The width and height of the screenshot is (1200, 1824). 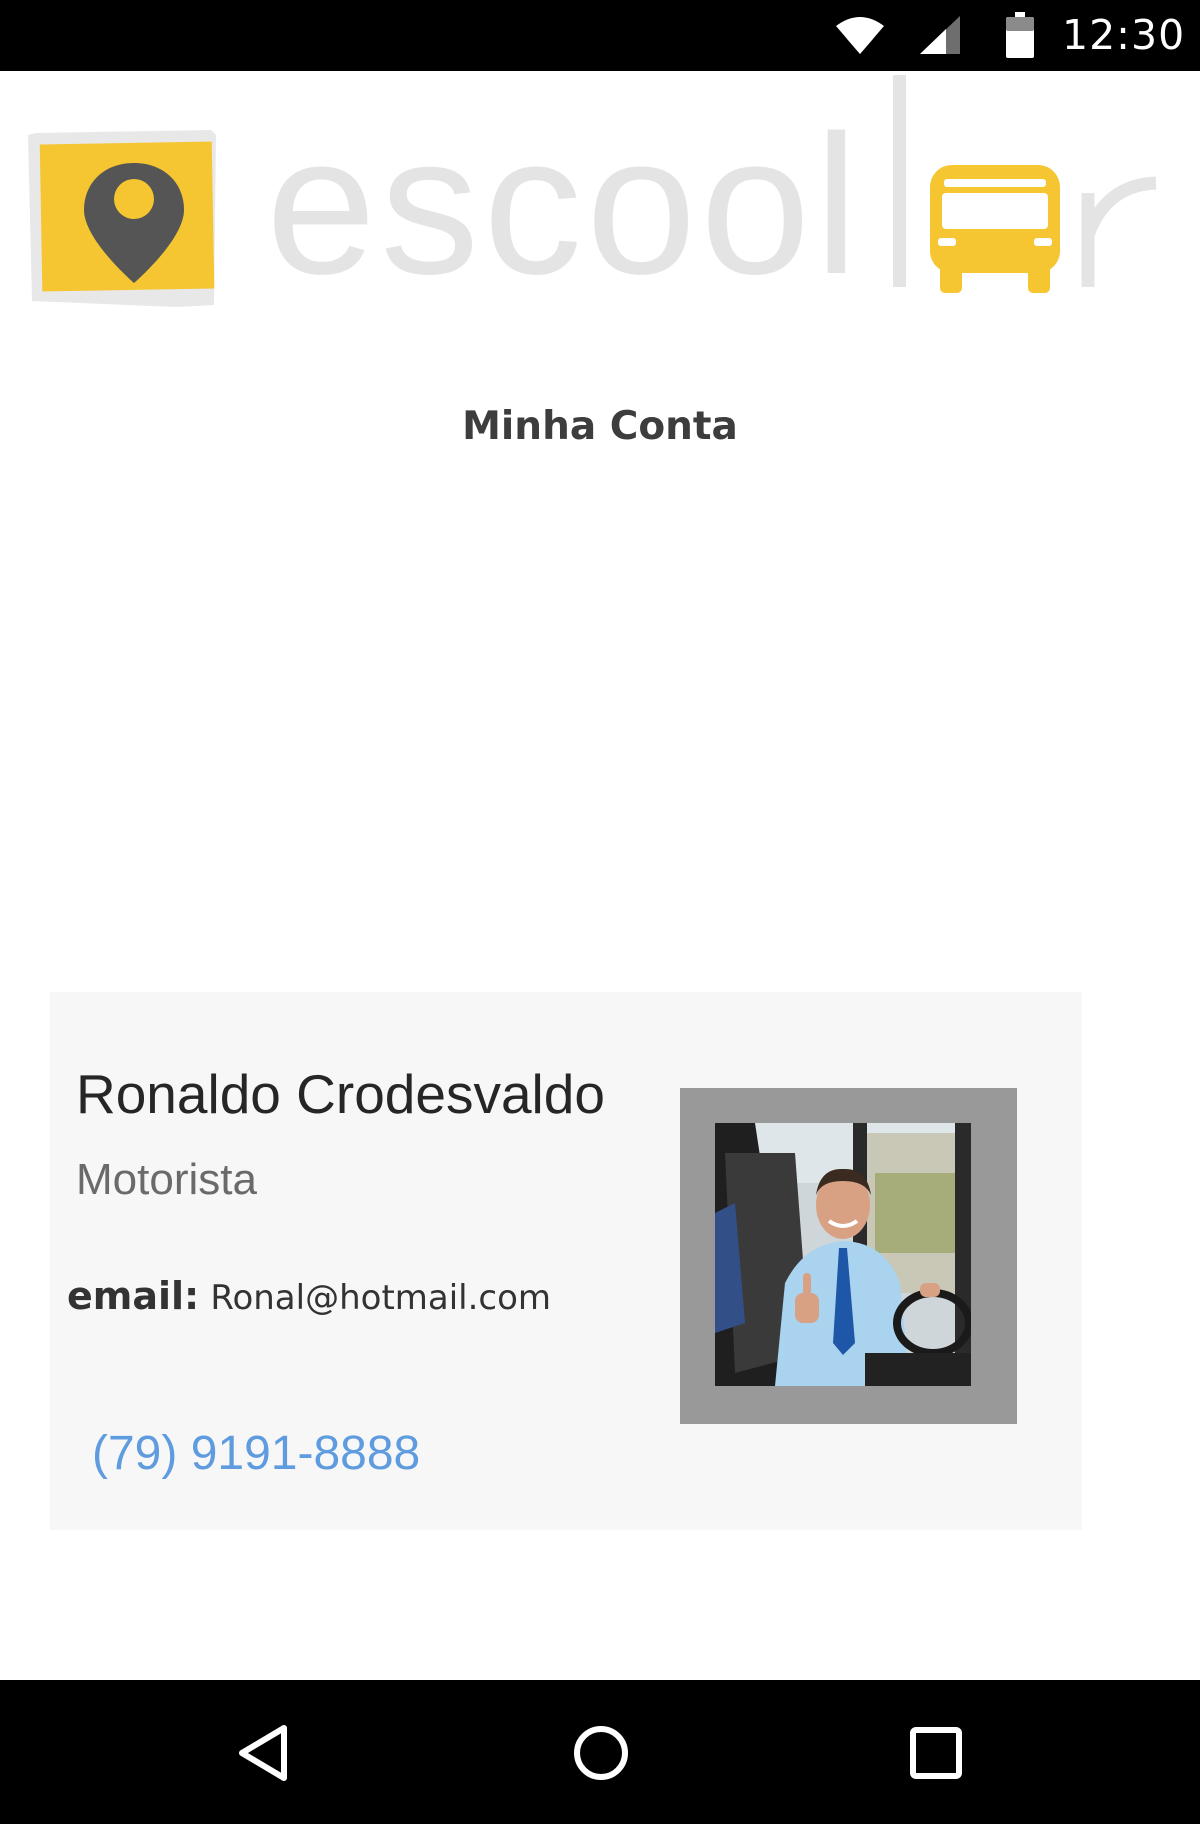 I want to click on recents-icon, so click(x=936, y=1753).